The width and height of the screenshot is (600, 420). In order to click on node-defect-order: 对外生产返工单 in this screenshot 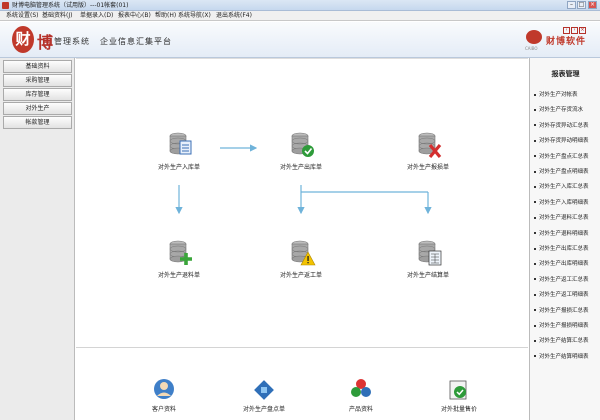, I will do `click(301, 262)`.